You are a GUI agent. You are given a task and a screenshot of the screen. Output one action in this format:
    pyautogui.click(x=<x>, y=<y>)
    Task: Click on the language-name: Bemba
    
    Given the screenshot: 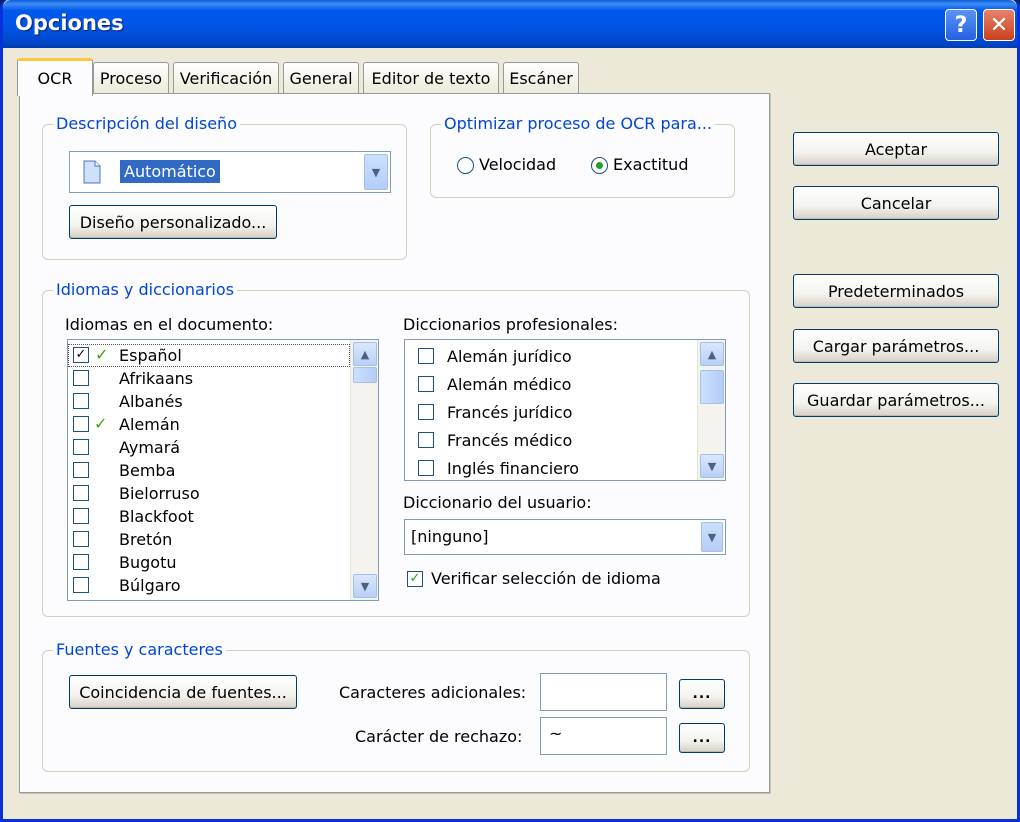 What is the action you would take?
    pyautogui.click(x=147, y=470)
    